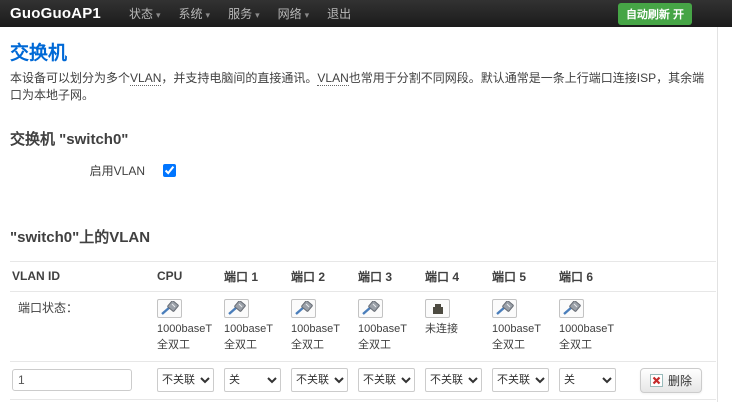 The width and height of the screenshot is (732, 402). What do you see at coordinates (363, 170) in the screenshot?
I see `enable-vlan-row: 启用VLAN` at bounding box center [363, 170].